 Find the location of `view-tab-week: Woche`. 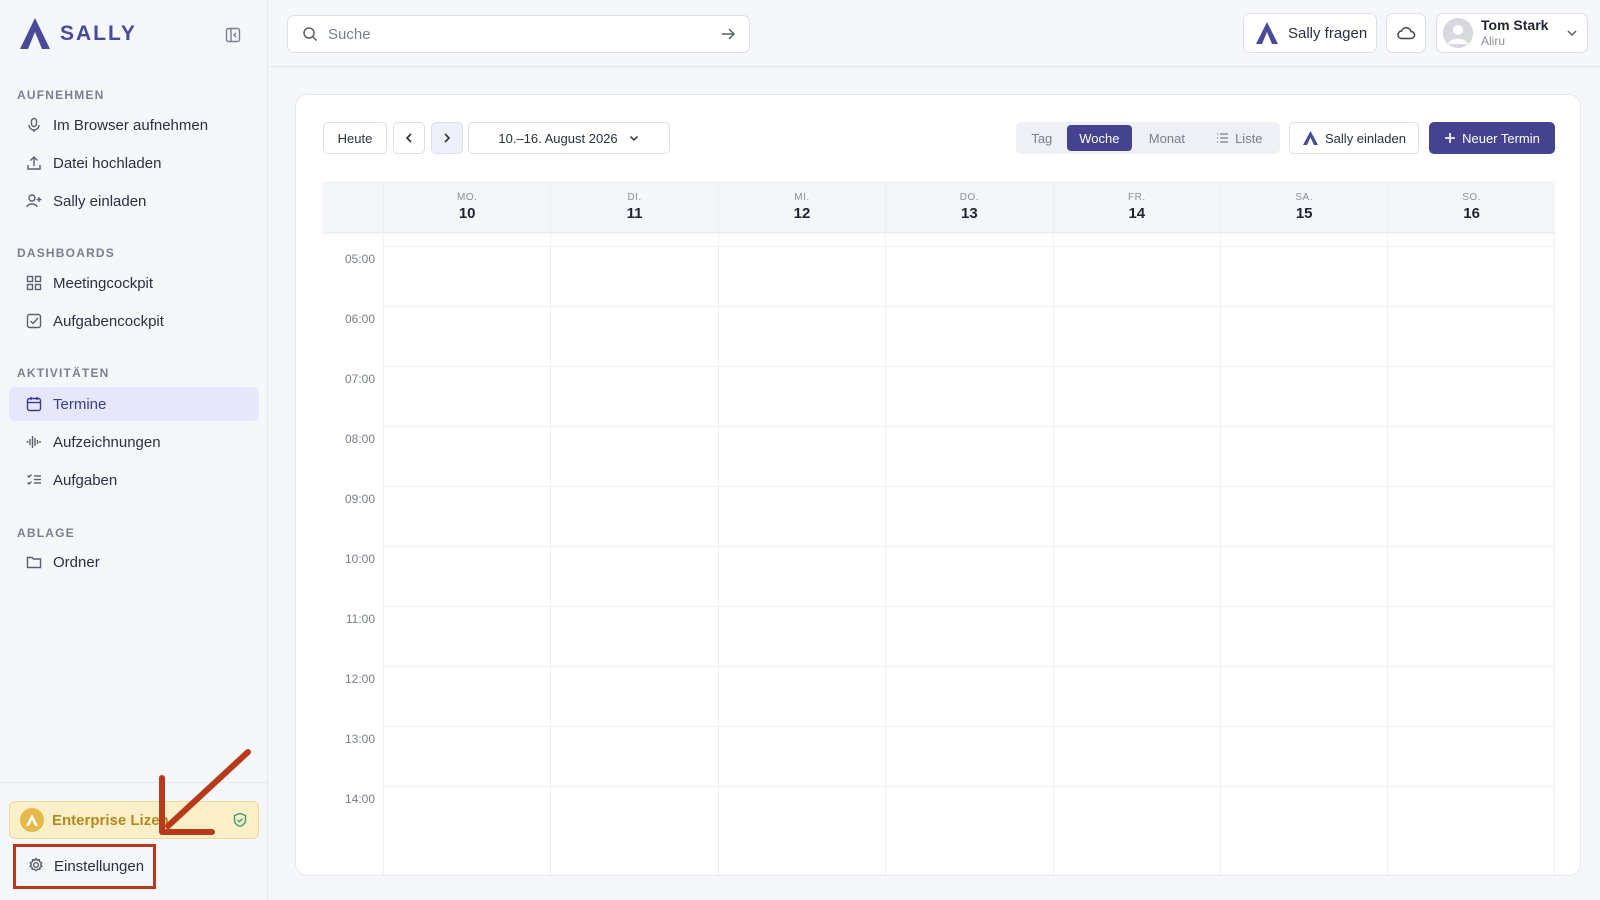

view-tab-week: Woche is located at coordinates (1099, 138).